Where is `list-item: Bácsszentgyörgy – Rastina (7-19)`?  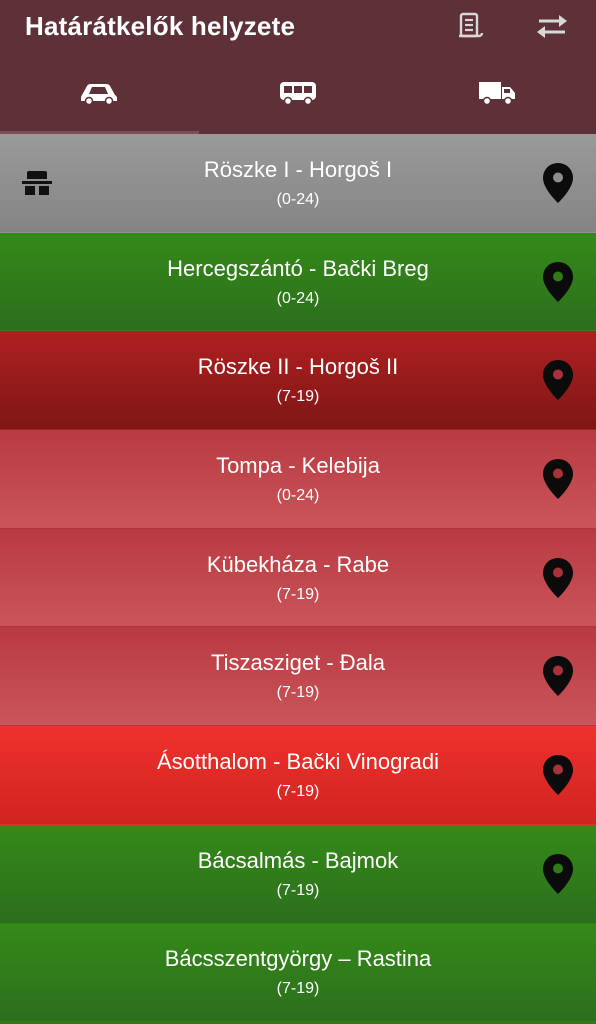
list-item: Bácsszentgyörgy – Rastina (7-19) is located at coordinates (298, 973).